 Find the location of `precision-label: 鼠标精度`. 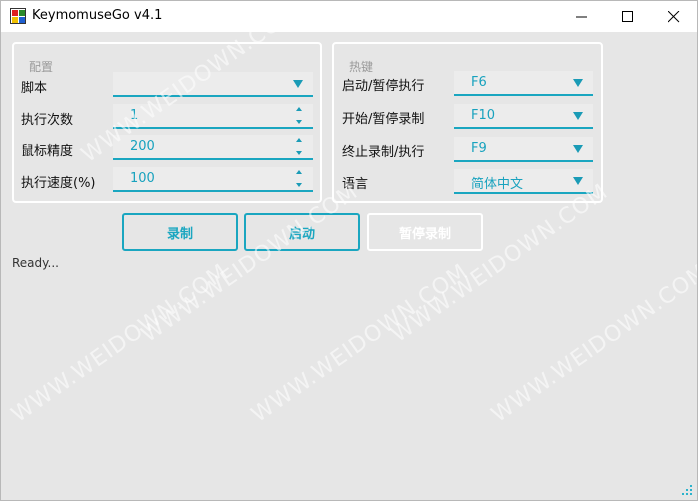

precision-label: 鼠标精度 is located at coordinates (47, 151).